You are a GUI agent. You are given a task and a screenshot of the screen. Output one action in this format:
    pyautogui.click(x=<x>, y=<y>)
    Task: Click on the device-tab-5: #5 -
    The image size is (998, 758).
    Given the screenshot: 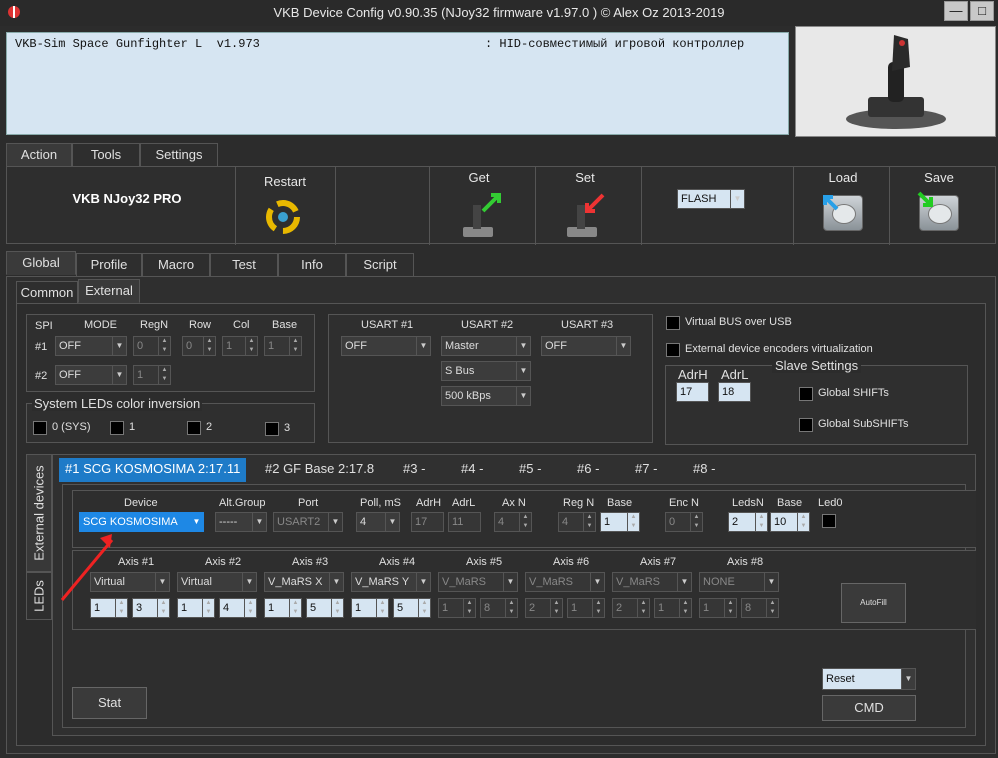 What is the action you would take?
    pyautogui.click(x=530, y=470)
    